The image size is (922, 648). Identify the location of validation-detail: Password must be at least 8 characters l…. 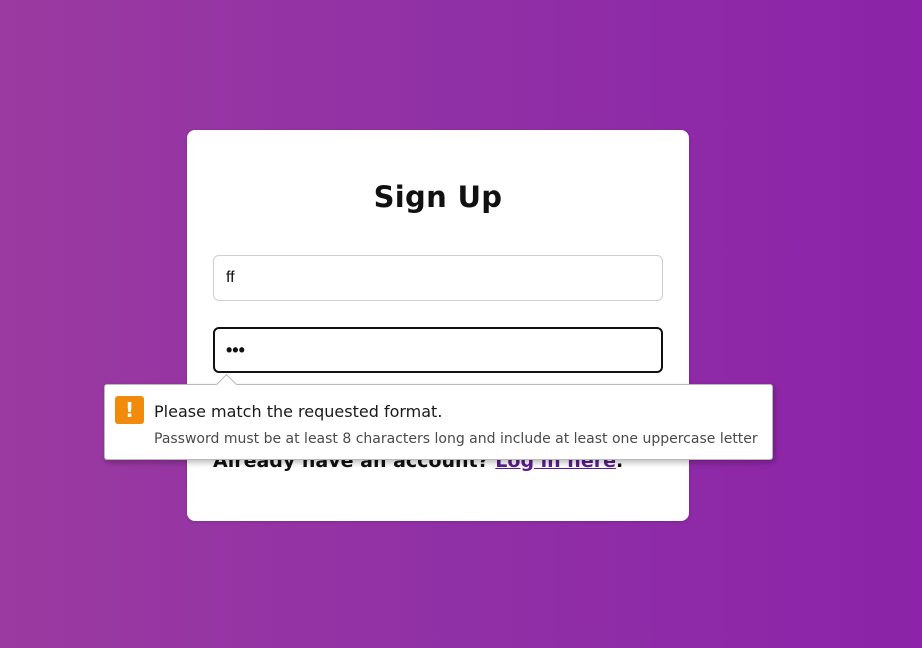
(456, 439).